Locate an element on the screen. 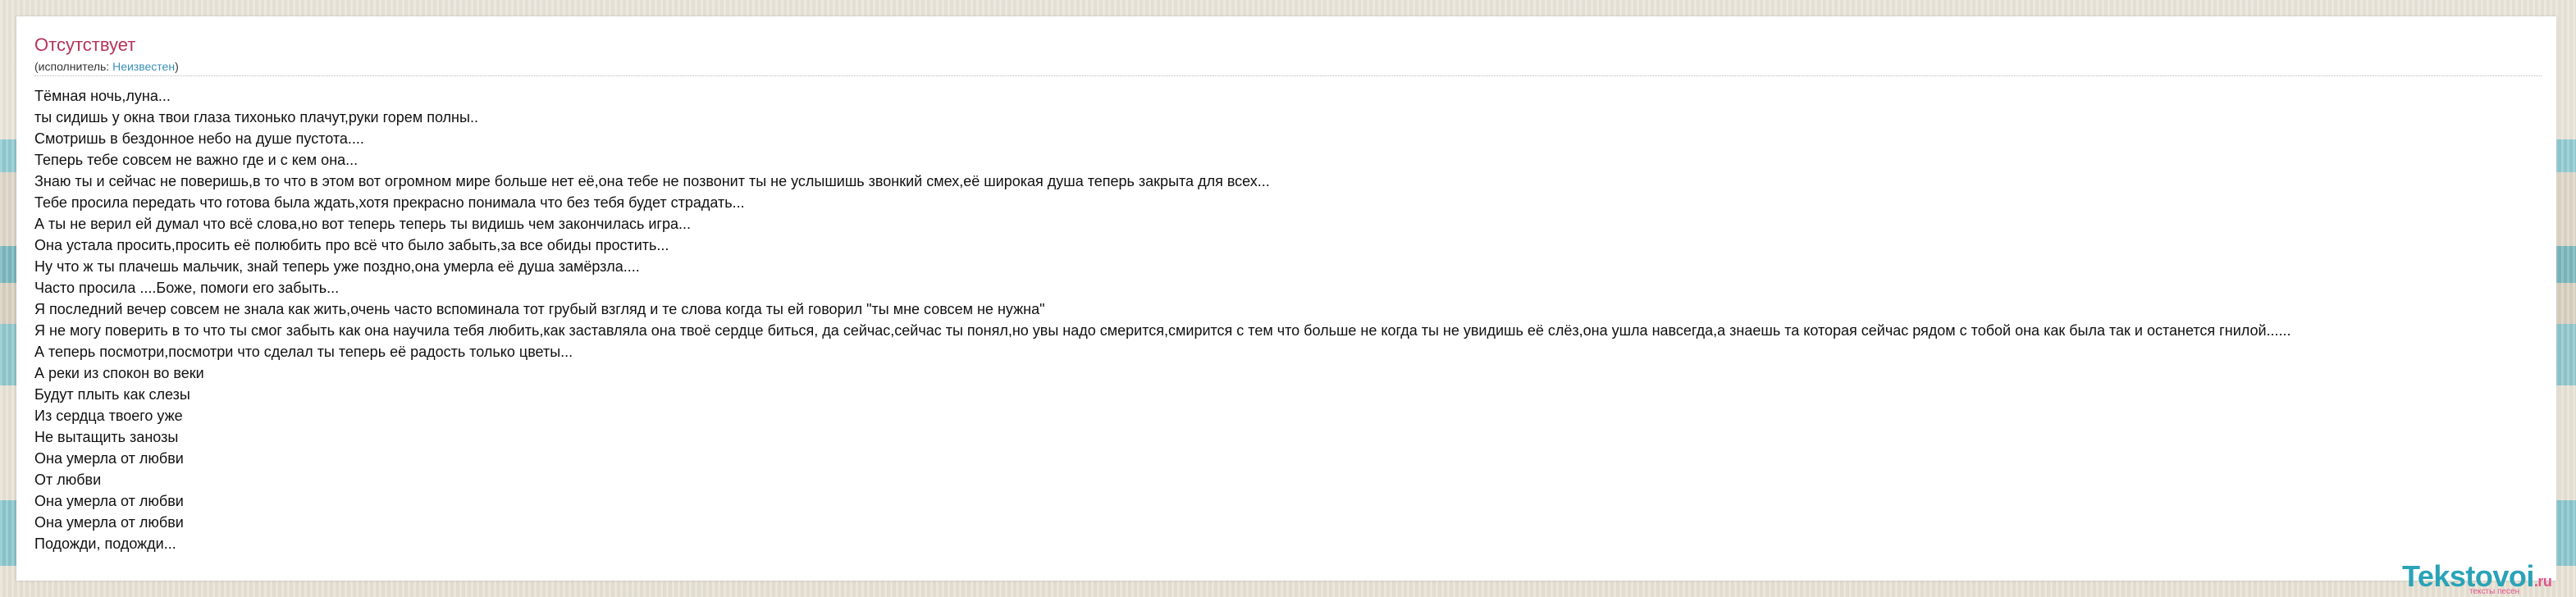  lyrics-line: Из сердца твоего уже is located at coordinates (108, 416).